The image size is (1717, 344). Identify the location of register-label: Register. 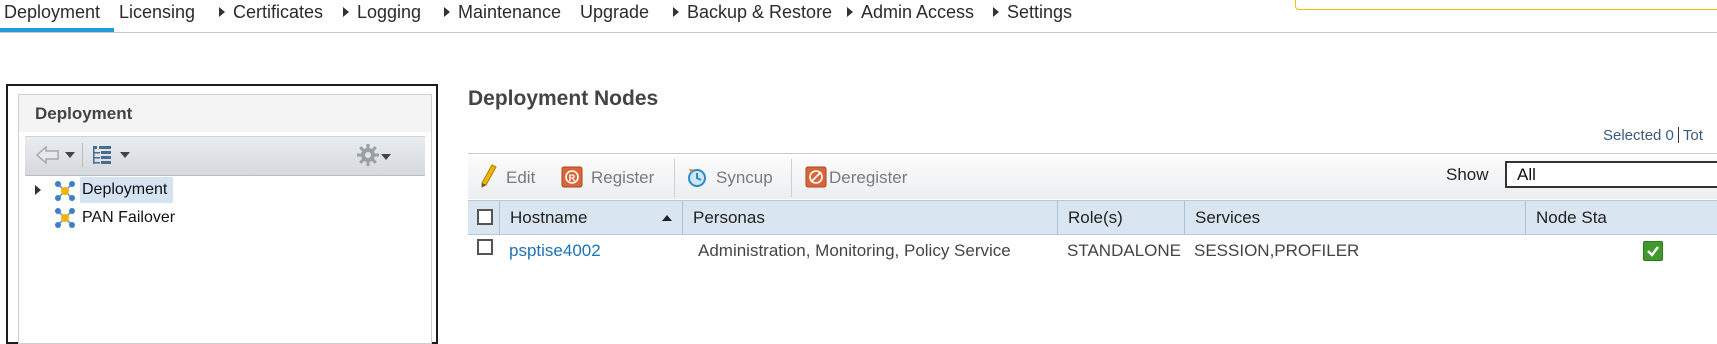
(623, 177).